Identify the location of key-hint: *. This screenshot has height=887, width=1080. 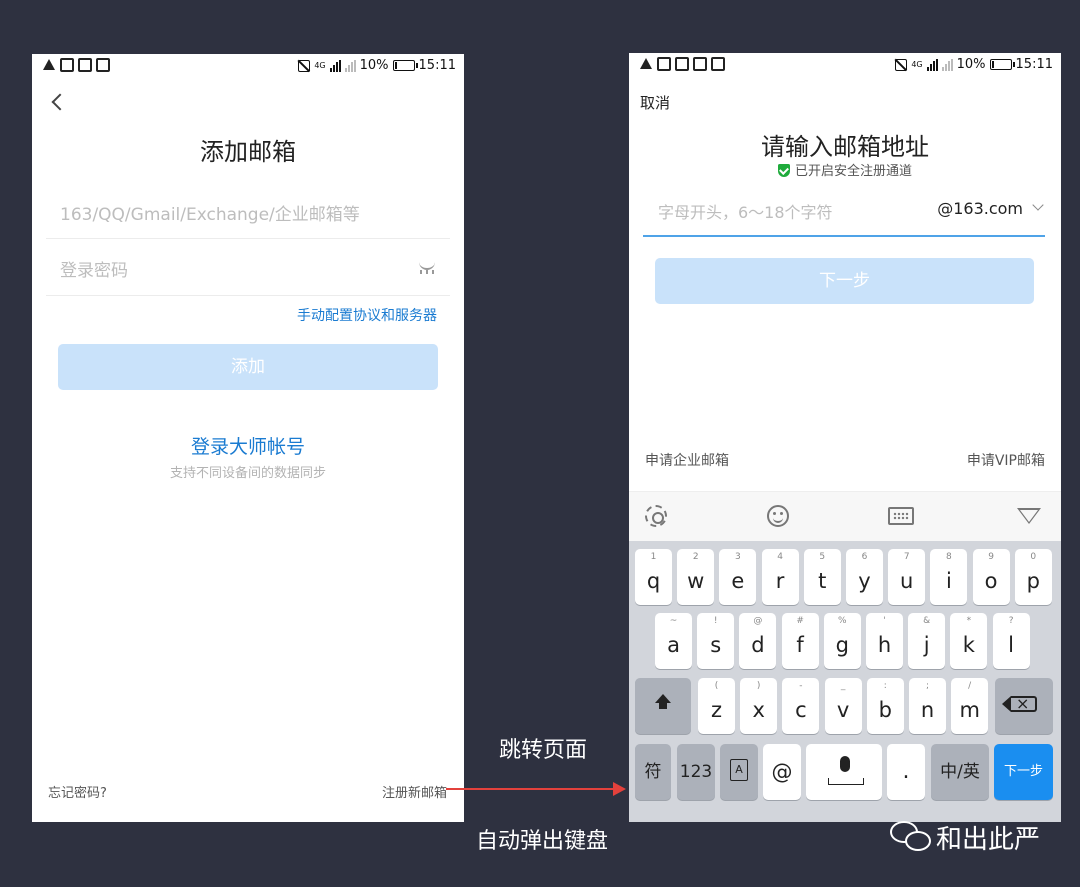
(969, 621).